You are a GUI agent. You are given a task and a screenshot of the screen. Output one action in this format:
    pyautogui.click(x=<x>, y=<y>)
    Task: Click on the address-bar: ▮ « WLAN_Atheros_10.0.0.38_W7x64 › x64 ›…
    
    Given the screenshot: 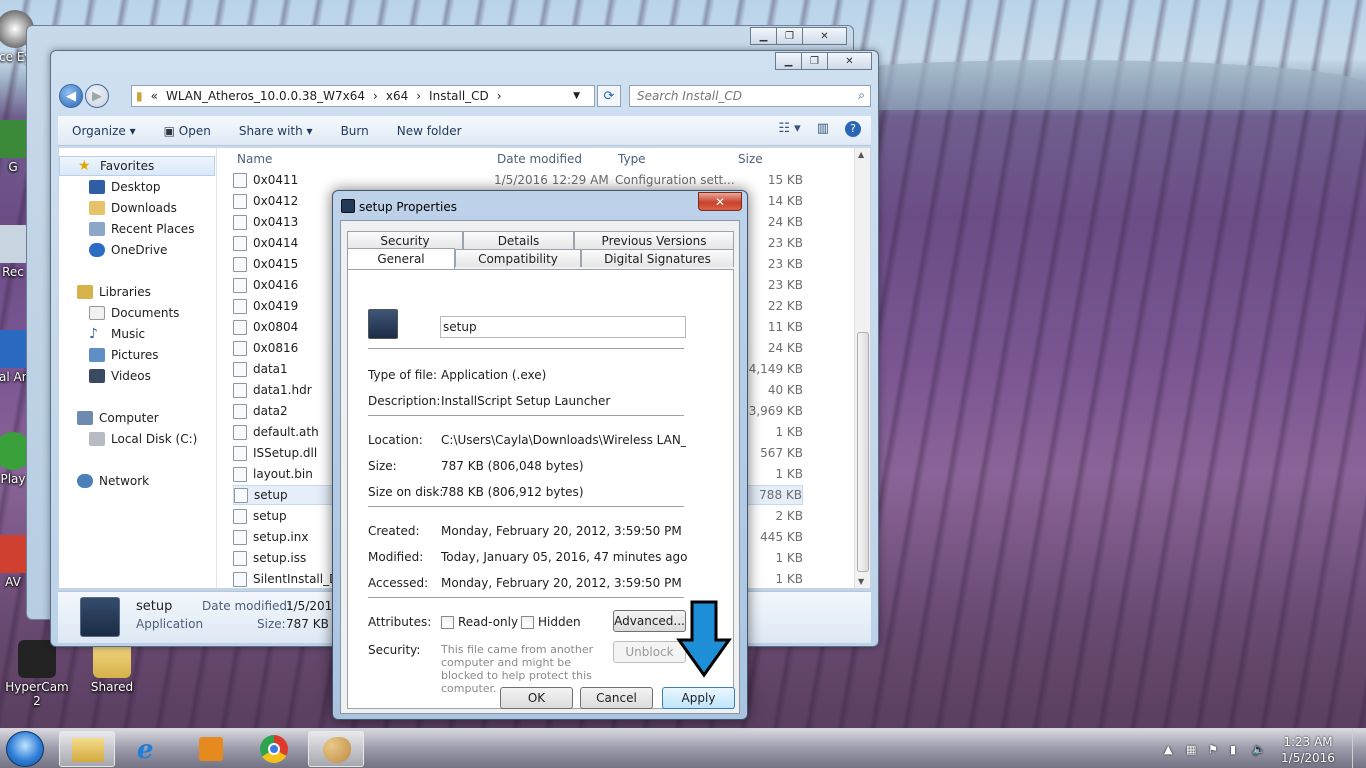 What is the action you would take?
    pyautogui.click(x=363, y=96)
    